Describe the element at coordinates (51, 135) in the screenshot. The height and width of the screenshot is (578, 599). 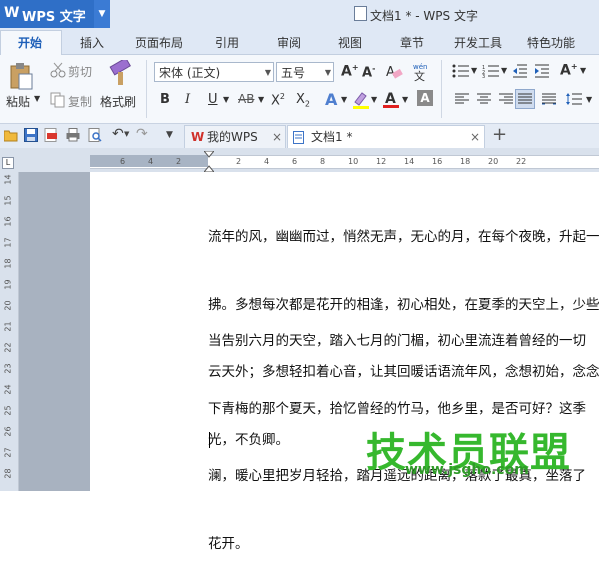
I see `export-pdf-icon` at that location.